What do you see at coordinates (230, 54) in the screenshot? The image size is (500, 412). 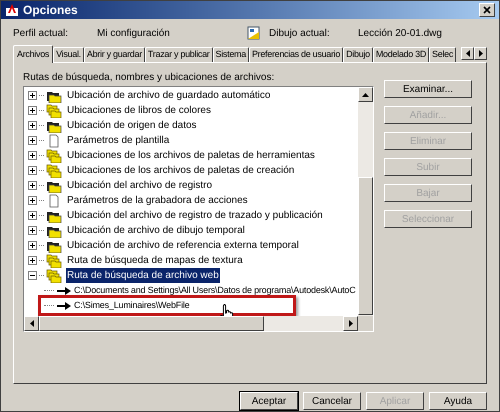 I see `tab: Sistema` at bounding box center [230, 54].